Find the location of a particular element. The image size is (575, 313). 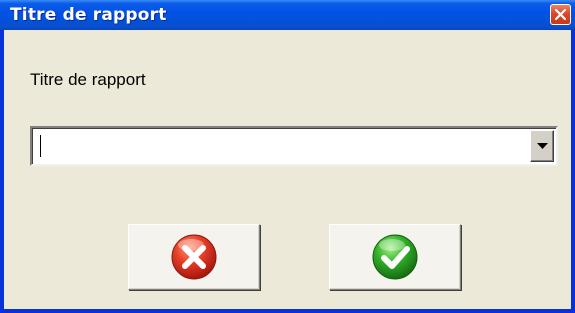

chevron-down-icon is located at coordinates (542, 146).